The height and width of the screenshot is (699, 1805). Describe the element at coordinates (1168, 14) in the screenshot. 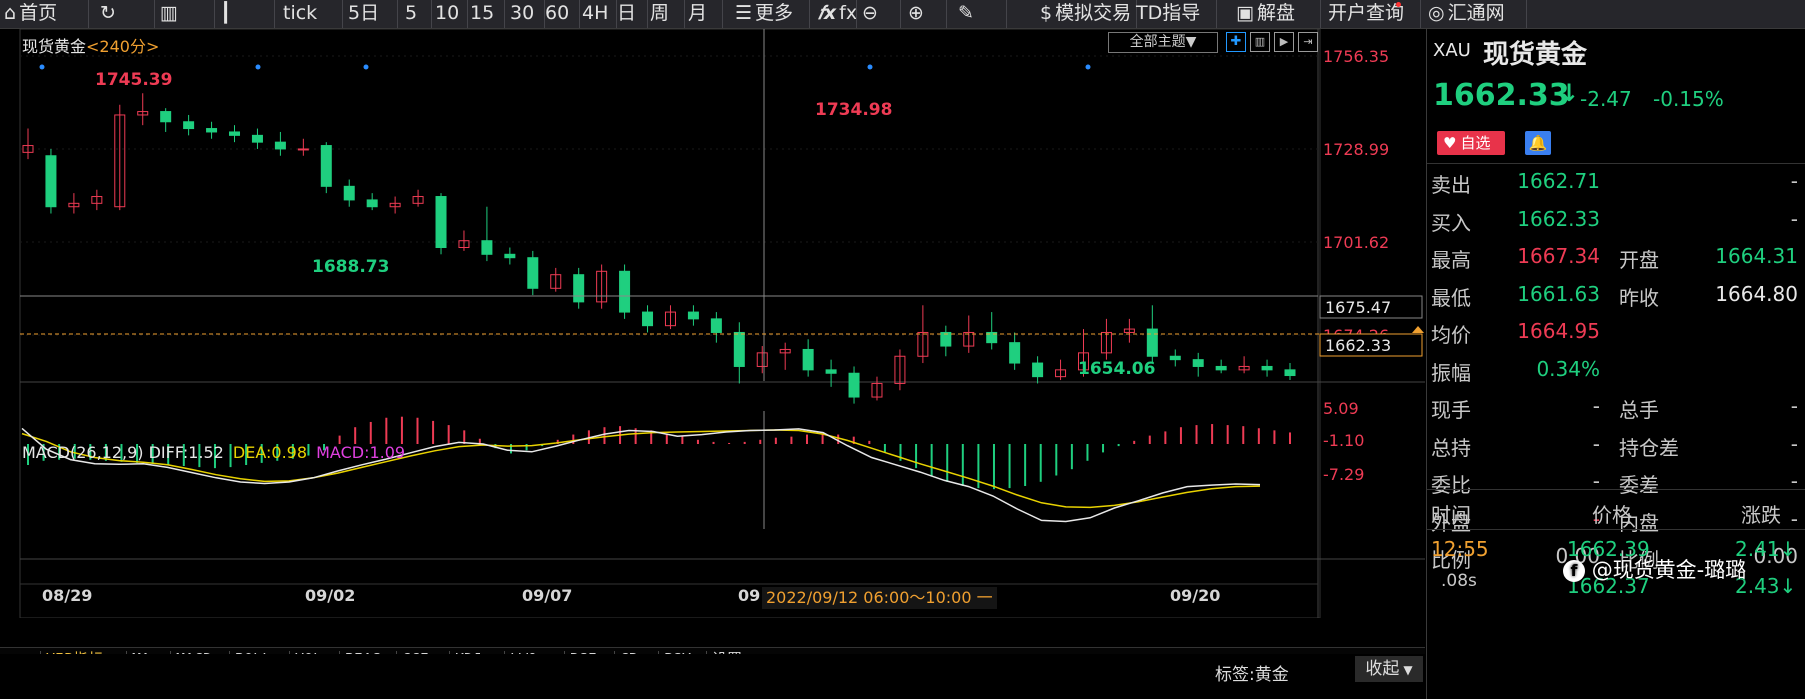

I see `toolbar-item: TD指导` at that location.